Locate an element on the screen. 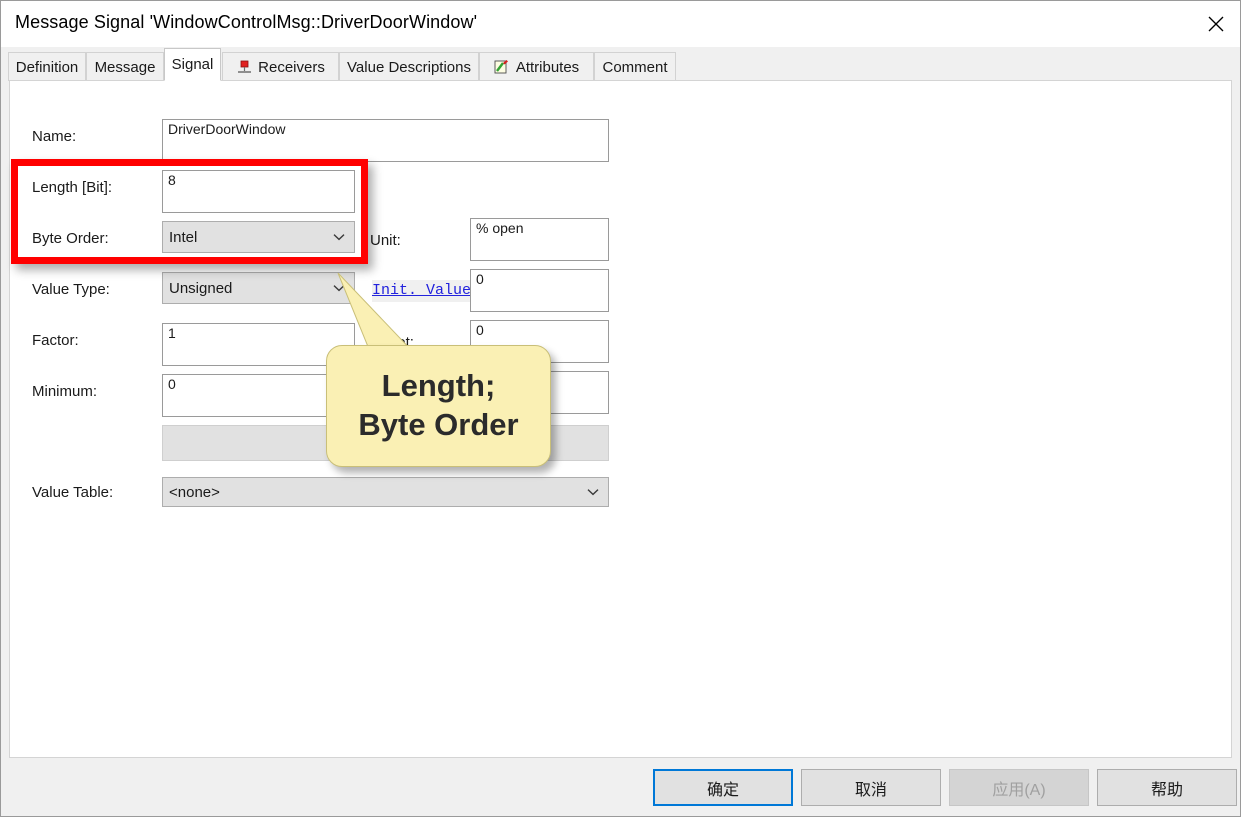 Image resolution: width=1241 pixels, height=817 pixels. length-label: Length [Bit]: is located at coordinates (72, 187).